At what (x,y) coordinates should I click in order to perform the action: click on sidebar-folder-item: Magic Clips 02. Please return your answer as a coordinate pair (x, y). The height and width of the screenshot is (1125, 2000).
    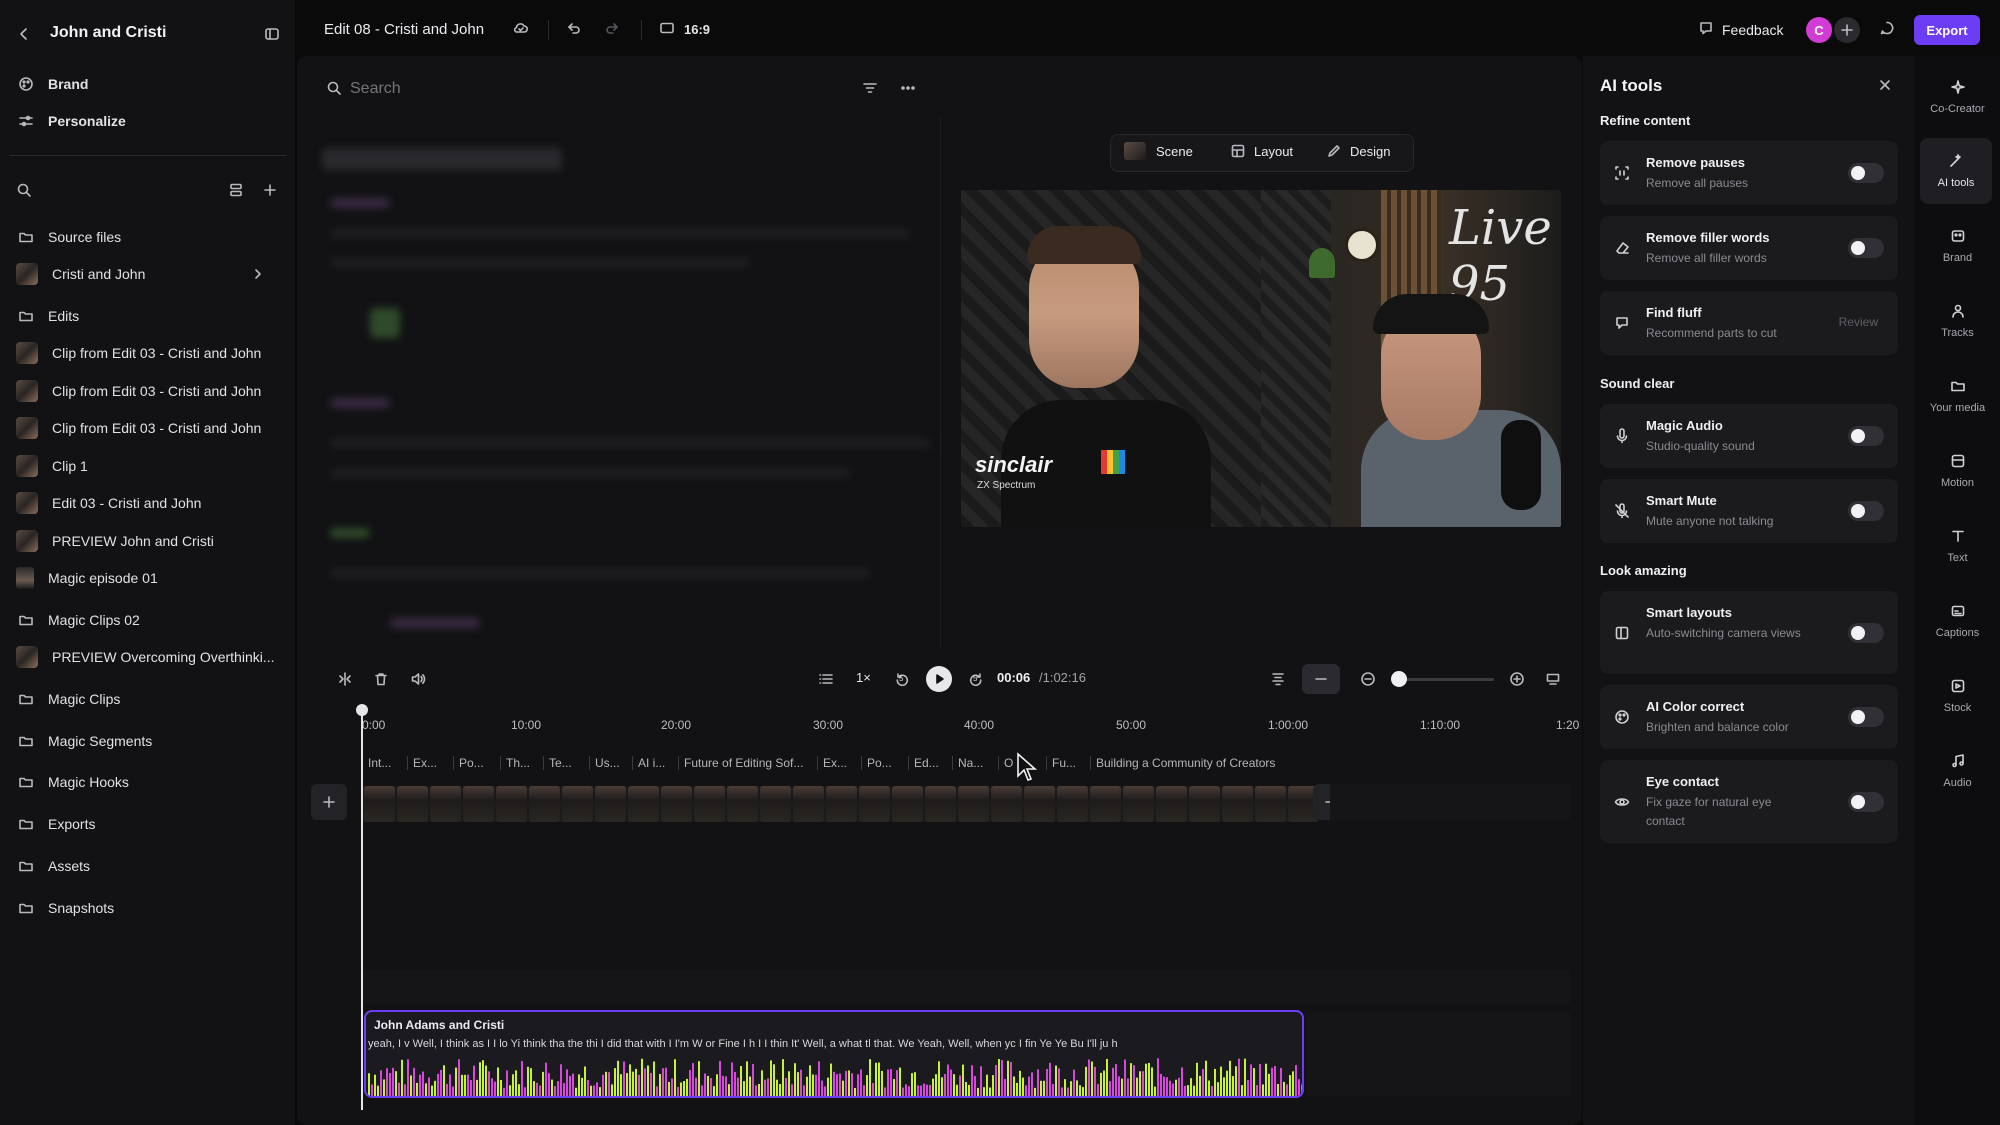
    Looking at the image, I should click on (147, 620).